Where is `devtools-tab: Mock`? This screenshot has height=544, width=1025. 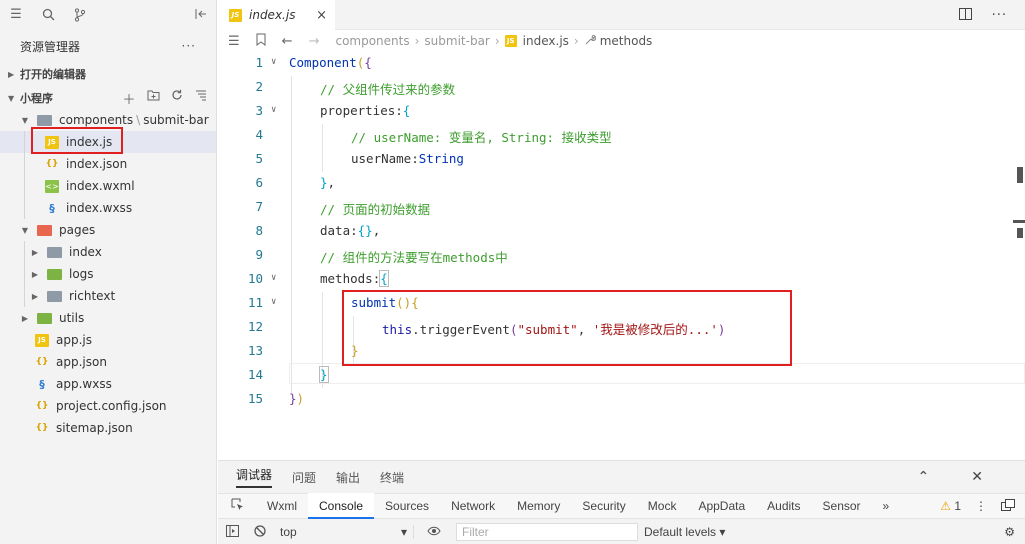
devtools-tab: Mock is located at coordinates (662, 506).